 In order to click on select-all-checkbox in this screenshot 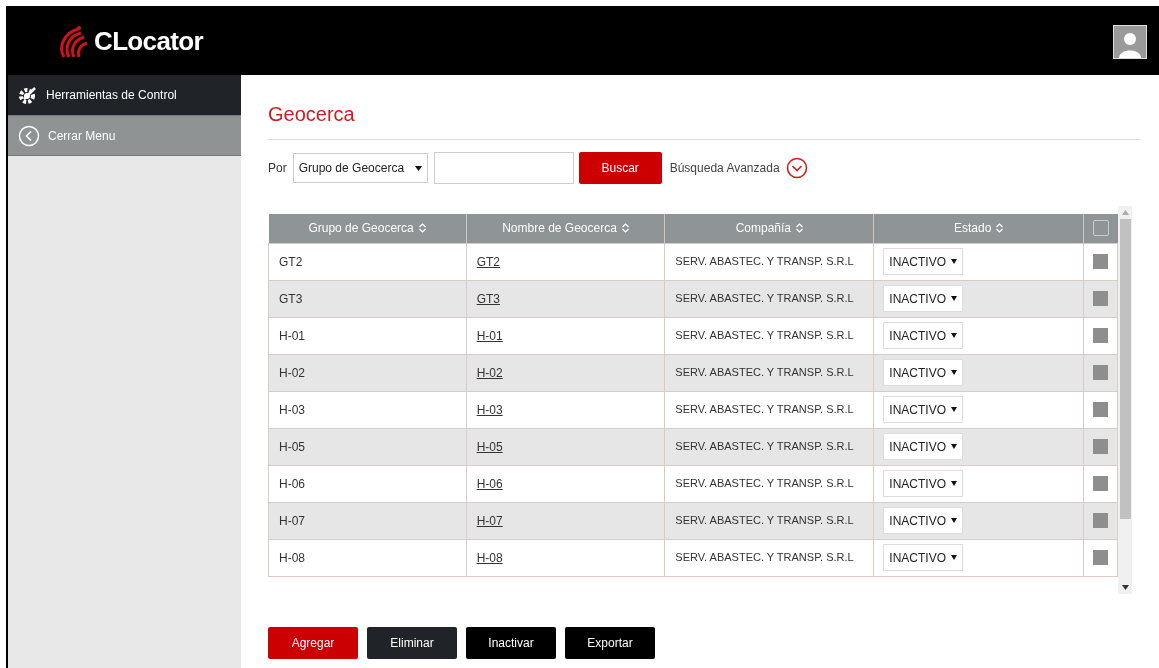, I will do `click(1100, 228)`.